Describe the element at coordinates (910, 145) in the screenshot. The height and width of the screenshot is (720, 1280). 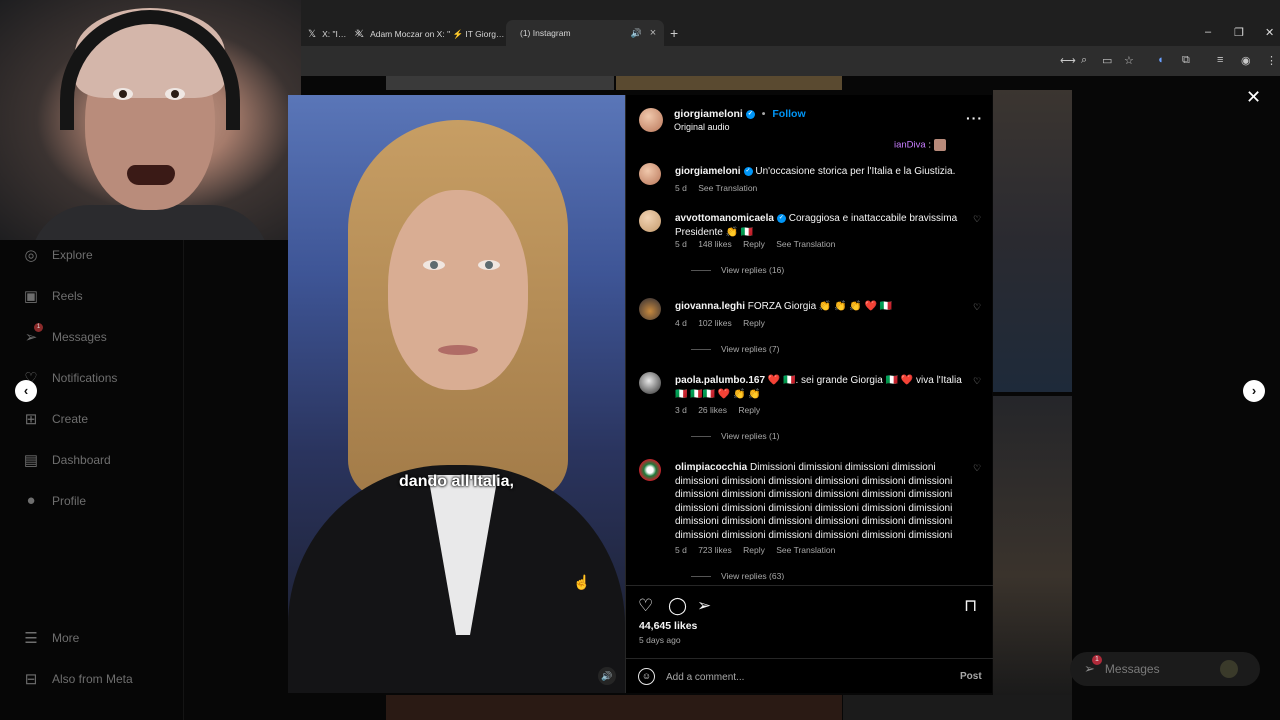
I see `pinned-user: ianDiva` at that location.